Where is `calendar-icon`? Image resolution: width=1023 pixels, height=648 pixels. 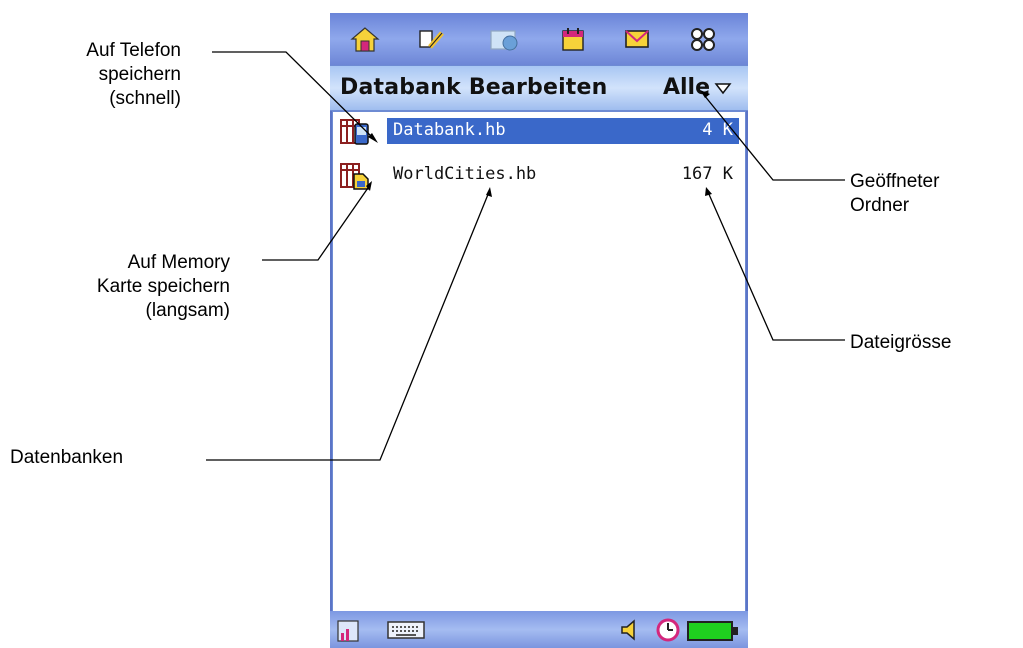 calendar-icon is located at coordinates (573, 39).